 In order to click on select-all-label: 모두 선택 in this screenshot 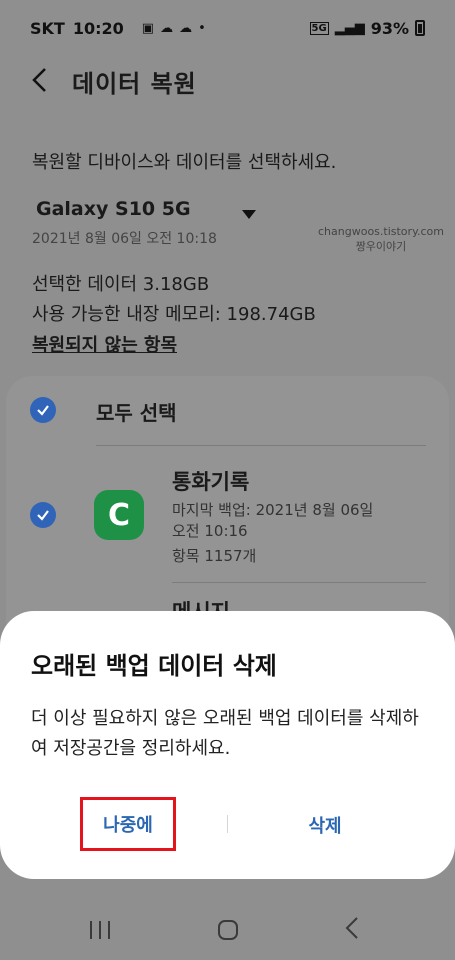, I will do `click(136, 411)`.